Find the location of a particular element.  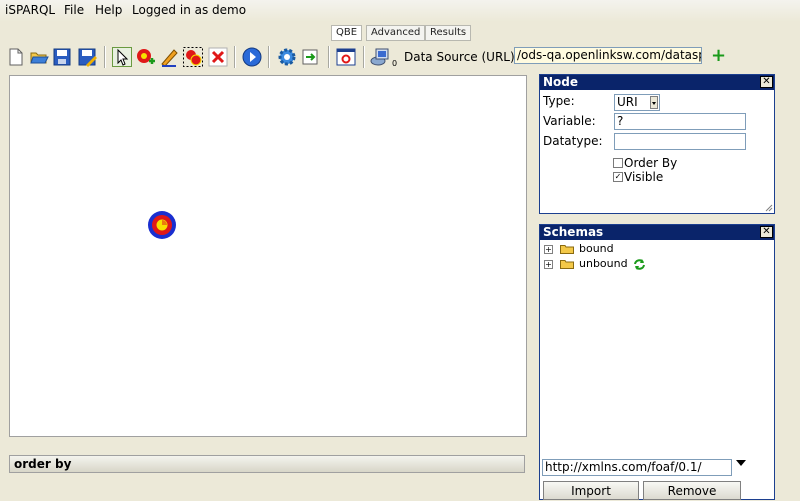

menu-app-title: iSPARQL is located at coordinates (30, 10).